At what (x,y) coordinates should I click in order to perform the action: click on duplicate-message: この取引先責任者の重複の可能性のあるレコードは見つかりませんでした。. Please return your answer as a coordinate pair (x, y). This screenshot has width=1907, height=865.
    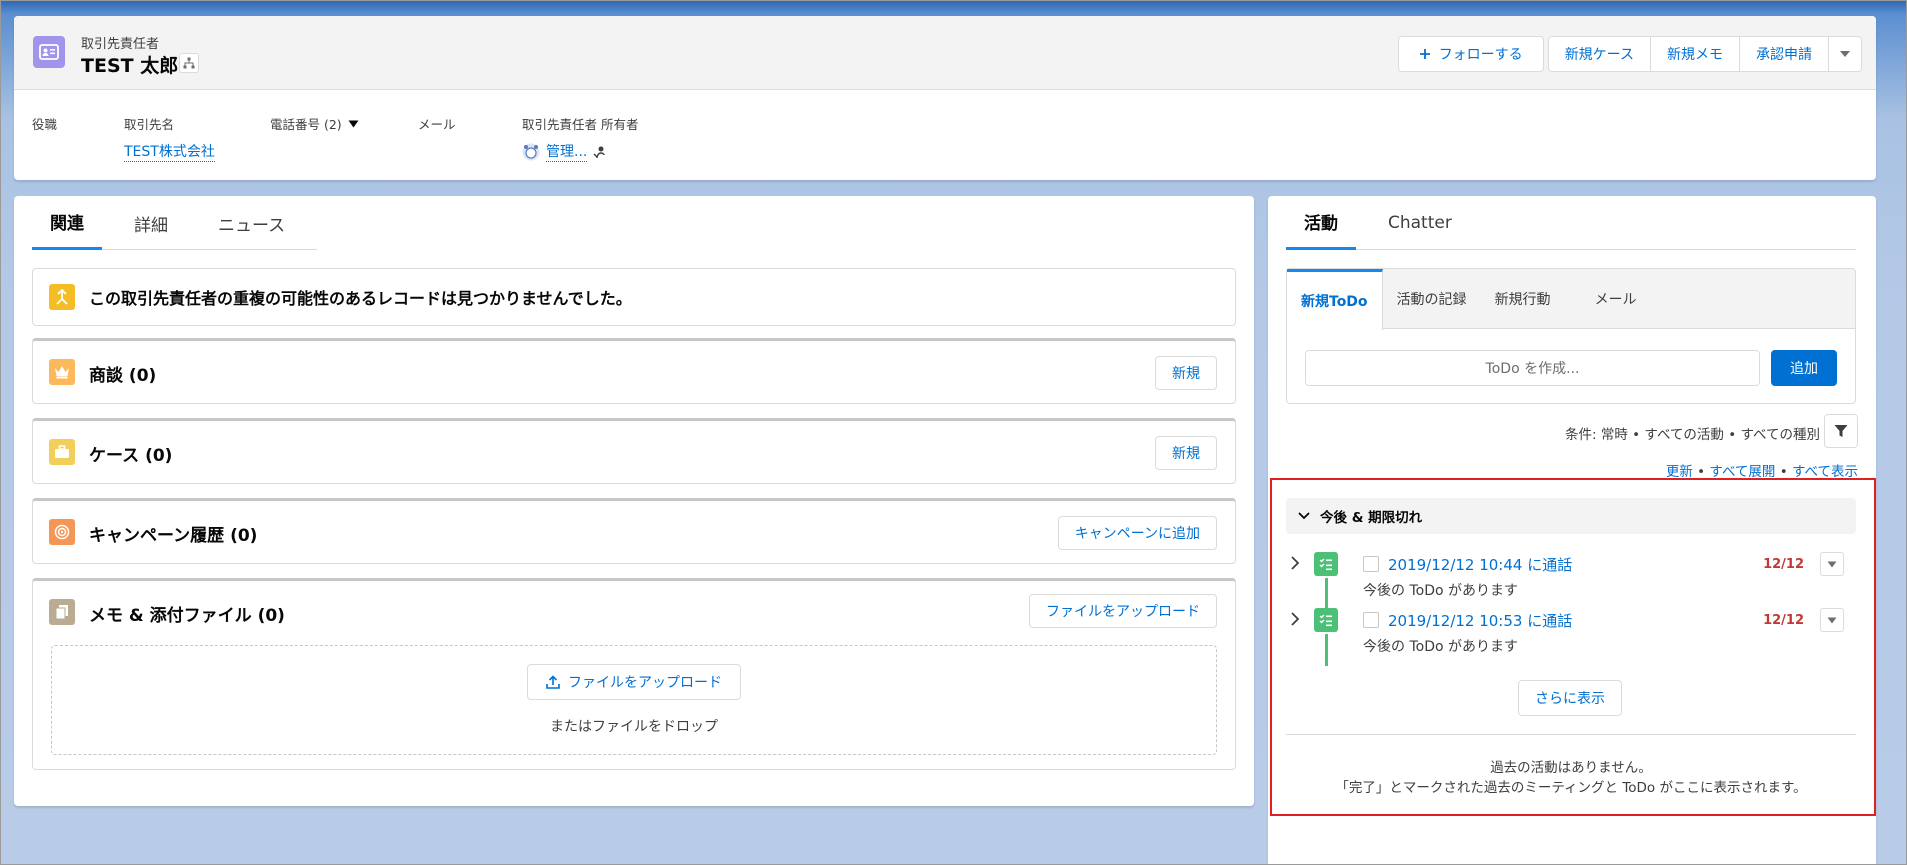
    Looking at the image, I should click on (360, 298).